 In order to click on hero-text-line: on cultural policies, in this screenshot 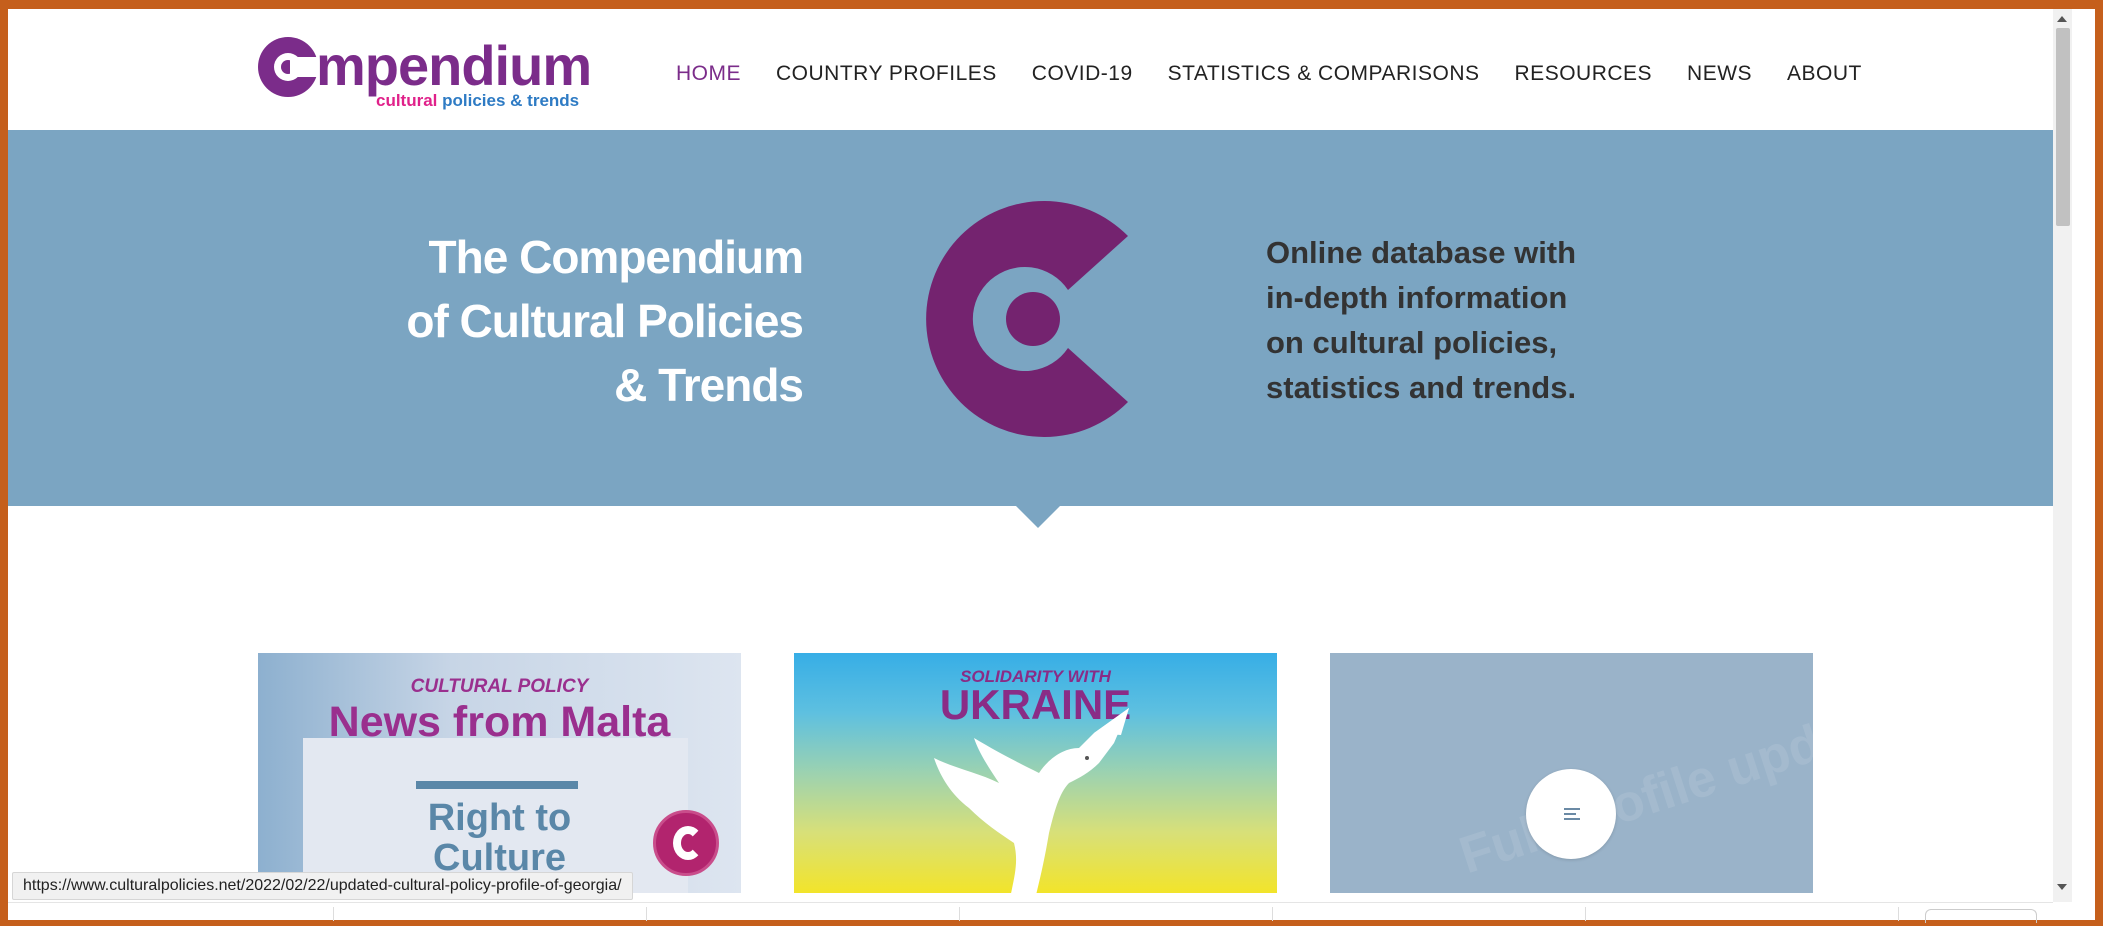, I will do `click(1412, 342)`.